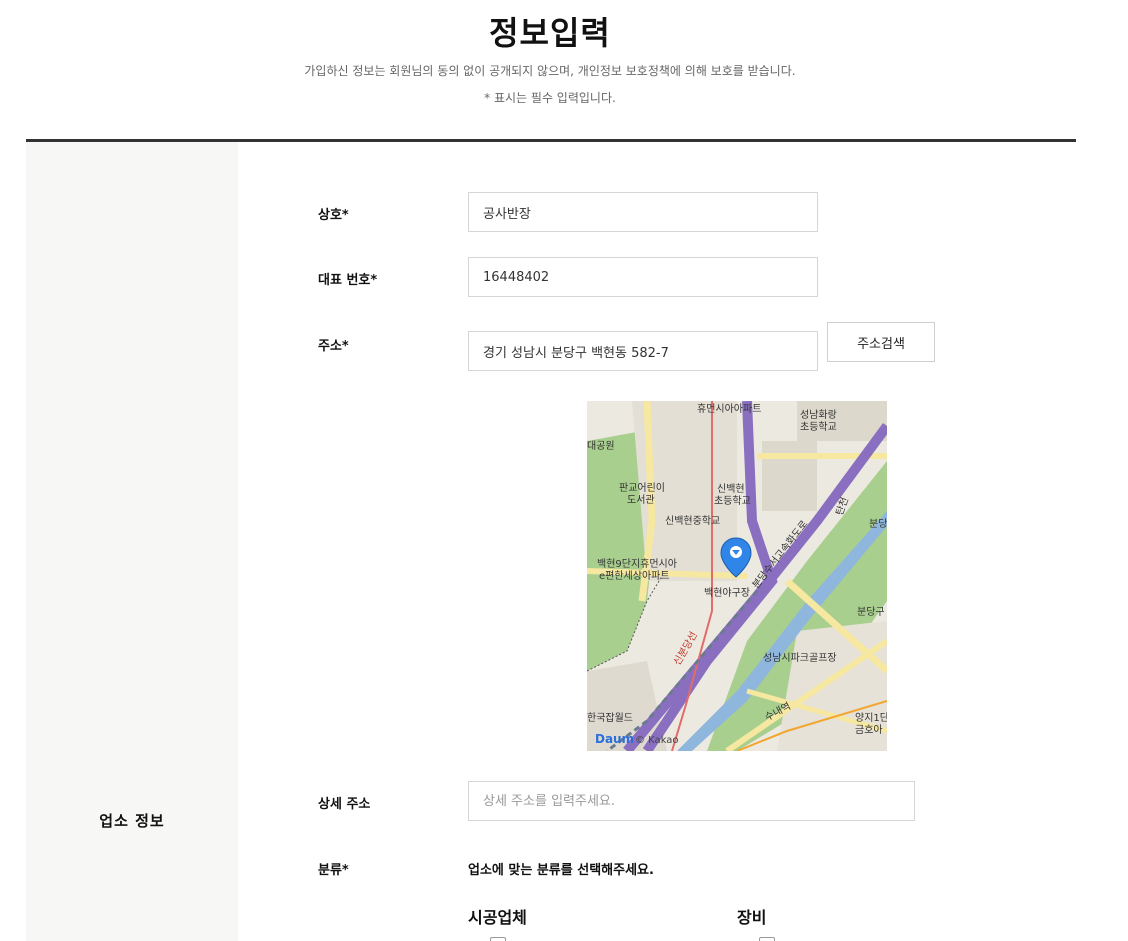 Image resolution: width=1128 pixels, height=941 pixels. Describe the element at coordinates (729, 409) in the screenshot. I see `map-label: 휴먼시아아파트` at that location.